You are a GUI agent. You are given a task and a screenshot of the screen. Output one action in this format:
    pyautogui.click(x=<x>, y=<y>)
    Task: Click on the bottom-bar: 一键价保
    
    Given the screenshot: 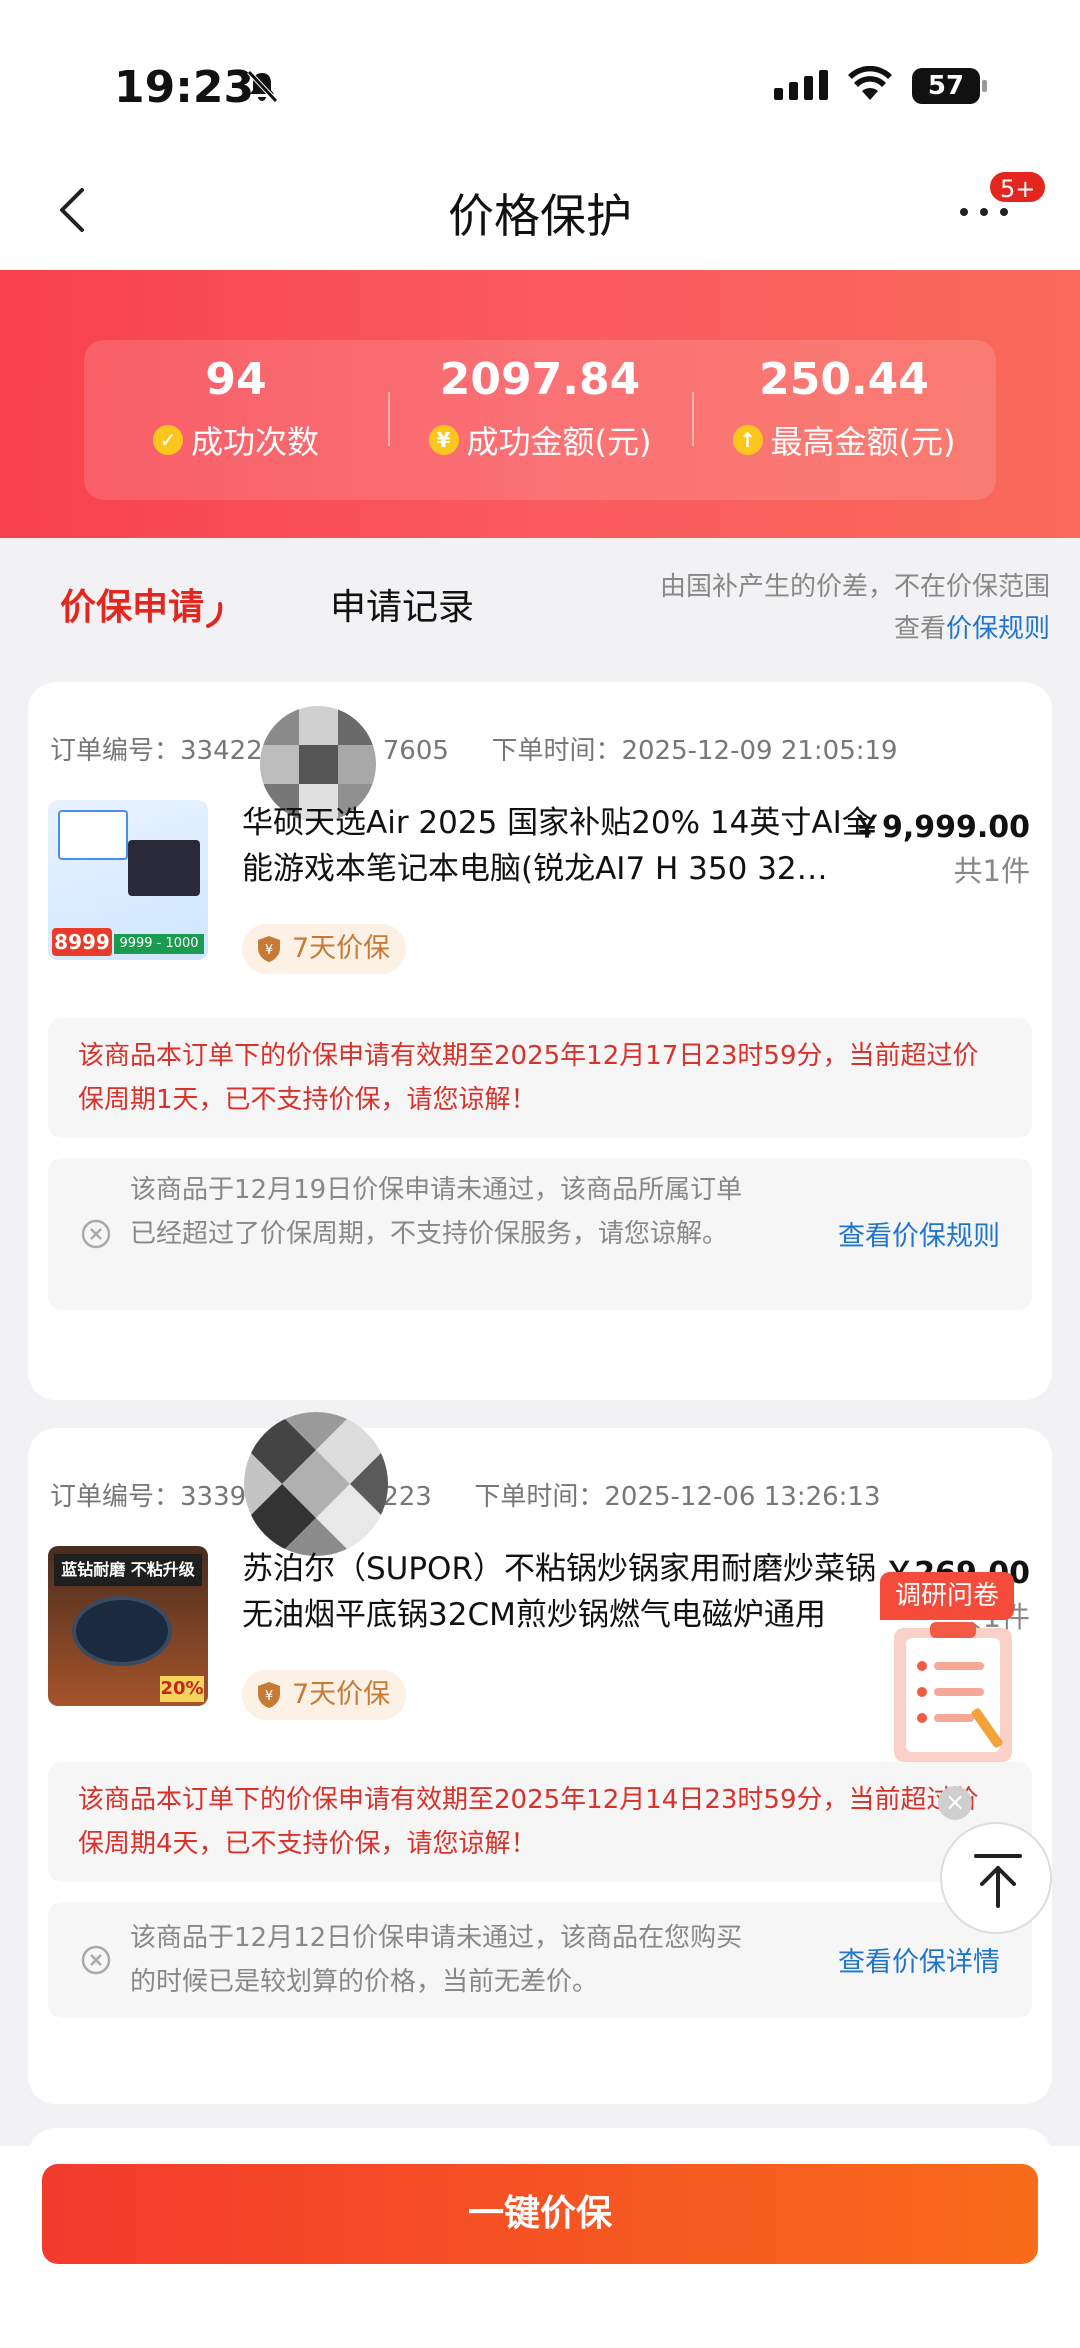 What is the action you would take?
    pyautogui.click(x=540, y=2247)
    